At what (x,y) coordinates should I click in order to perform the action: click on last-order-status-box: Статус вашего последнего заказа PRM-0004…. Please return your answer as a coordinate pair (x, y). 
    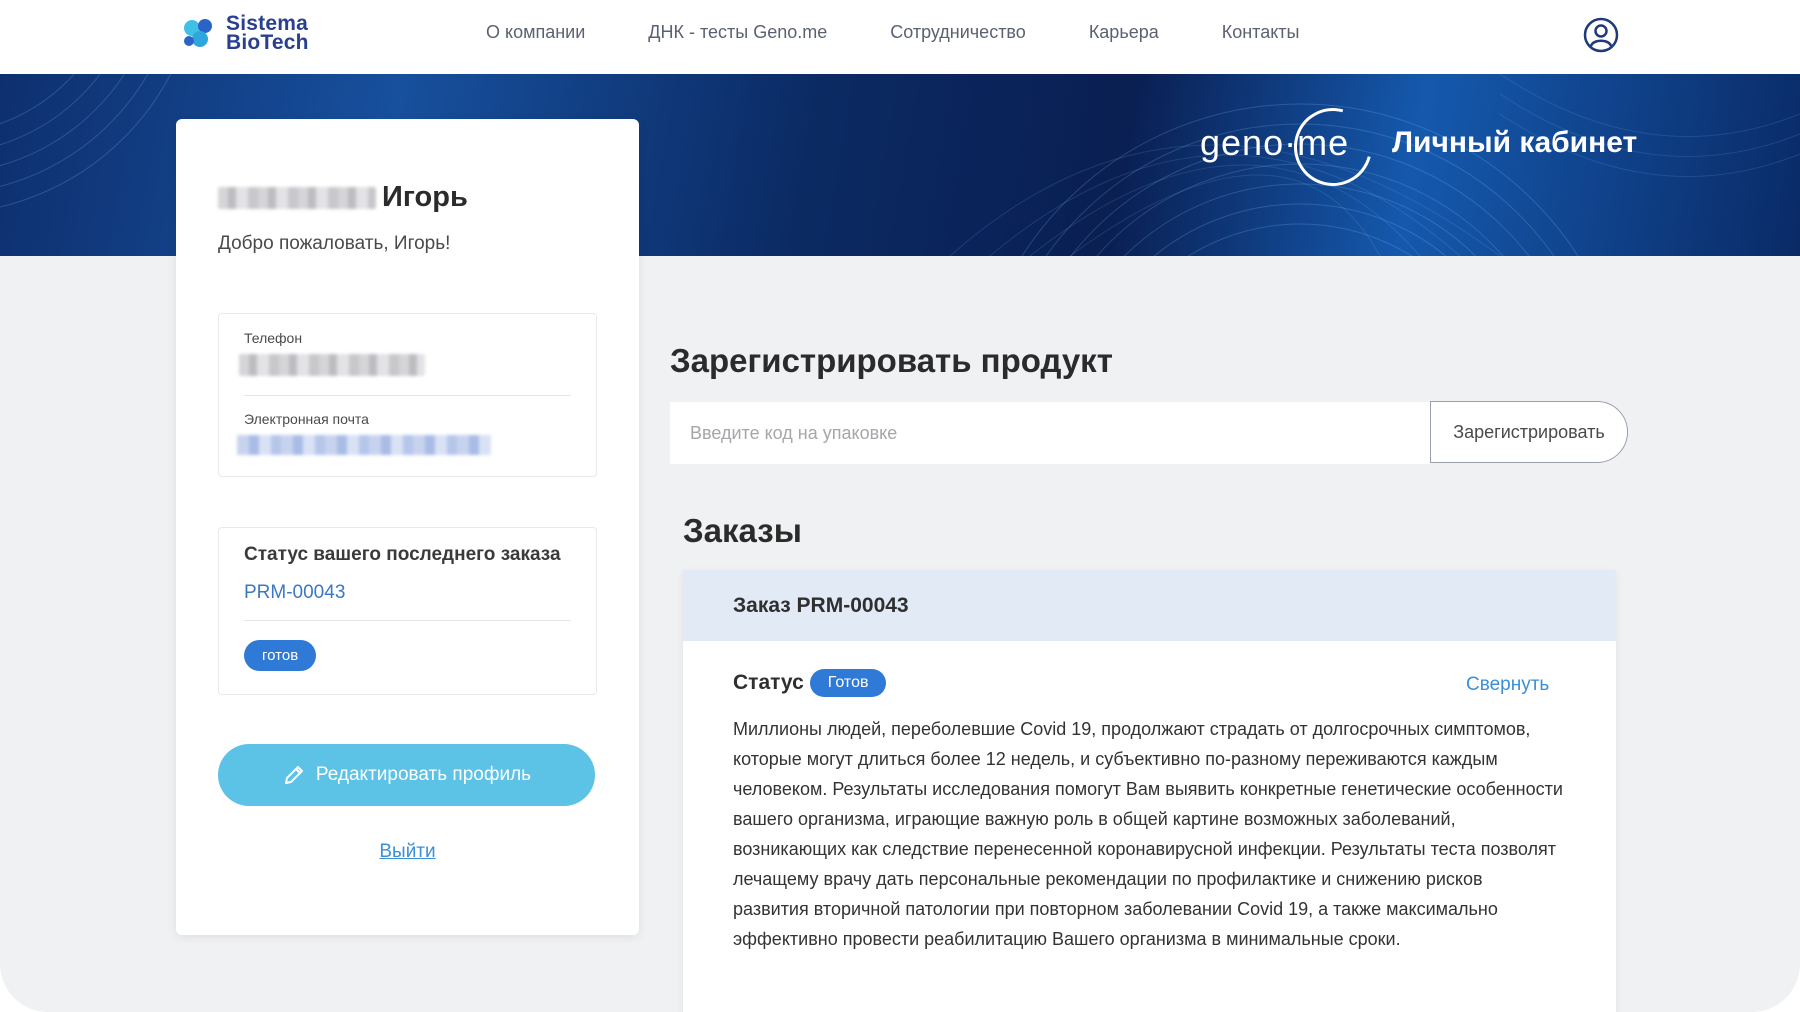
    Looking at the image, I should click on (407, 611).